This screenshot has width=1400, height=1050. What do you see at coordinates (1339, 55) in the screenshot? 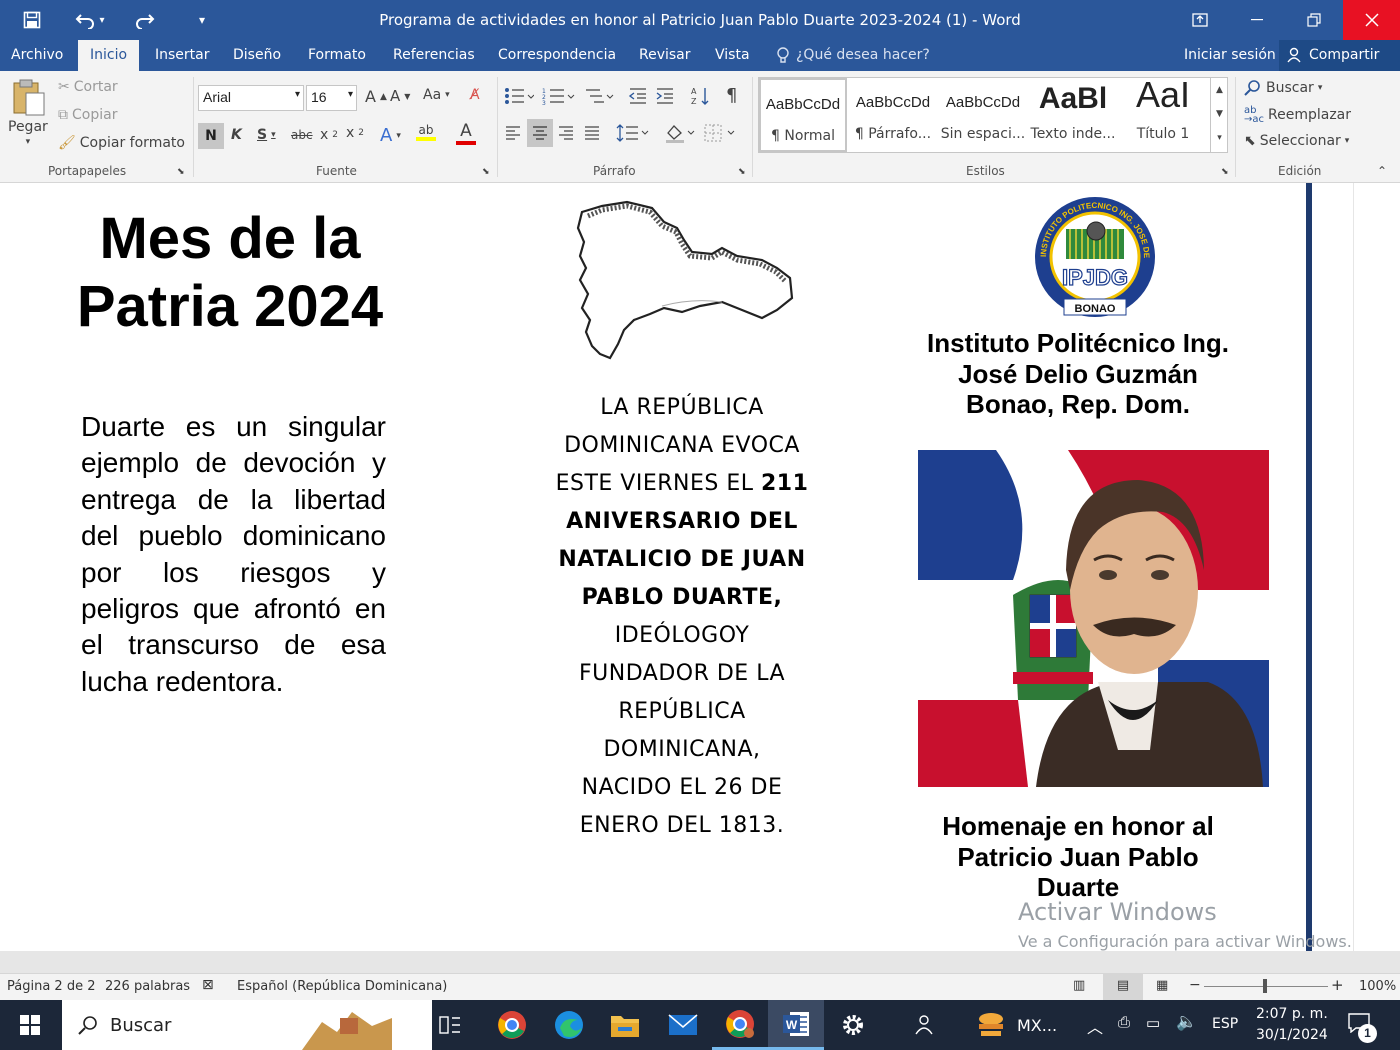
I see `share-button: Compartir` at bounding box center [1339, 55].